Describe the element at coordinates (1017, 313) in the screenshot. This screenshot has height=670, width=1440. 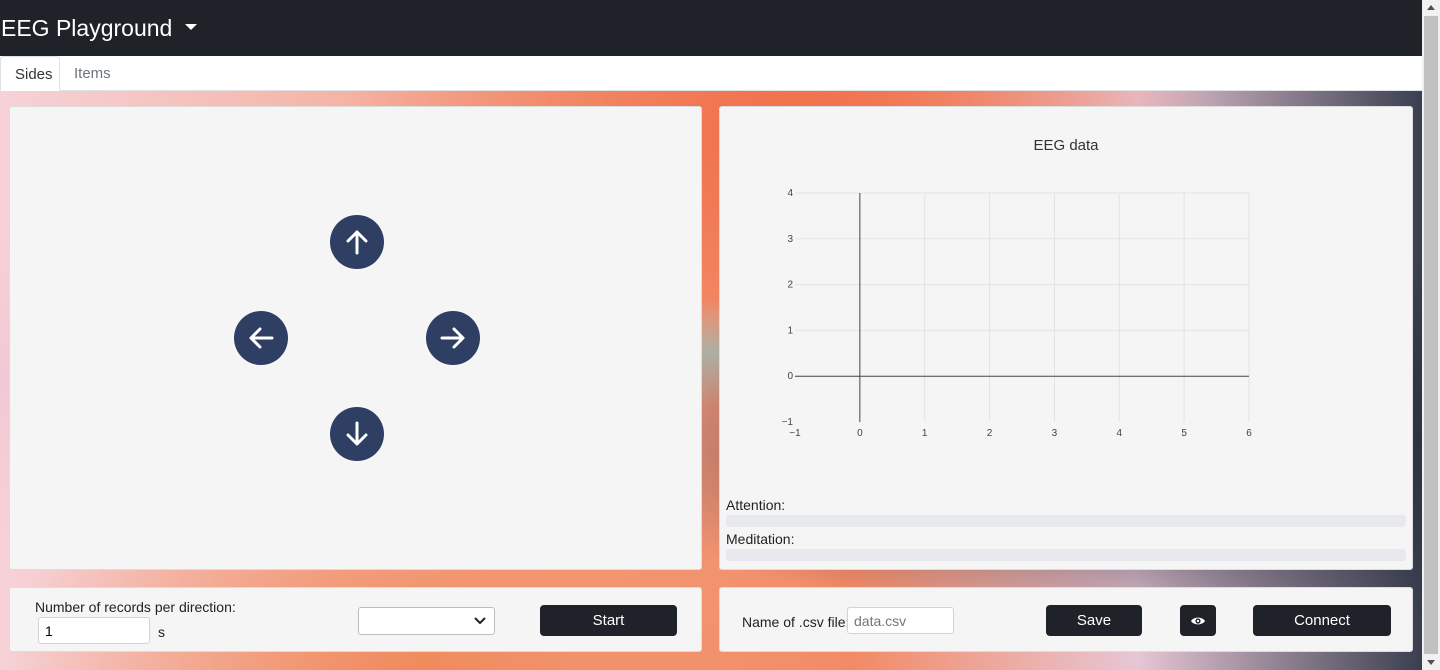
I see `eeg-plot: −1 0 1 2 3 4 5 6 −1 0 1 2 3 4` at that location.